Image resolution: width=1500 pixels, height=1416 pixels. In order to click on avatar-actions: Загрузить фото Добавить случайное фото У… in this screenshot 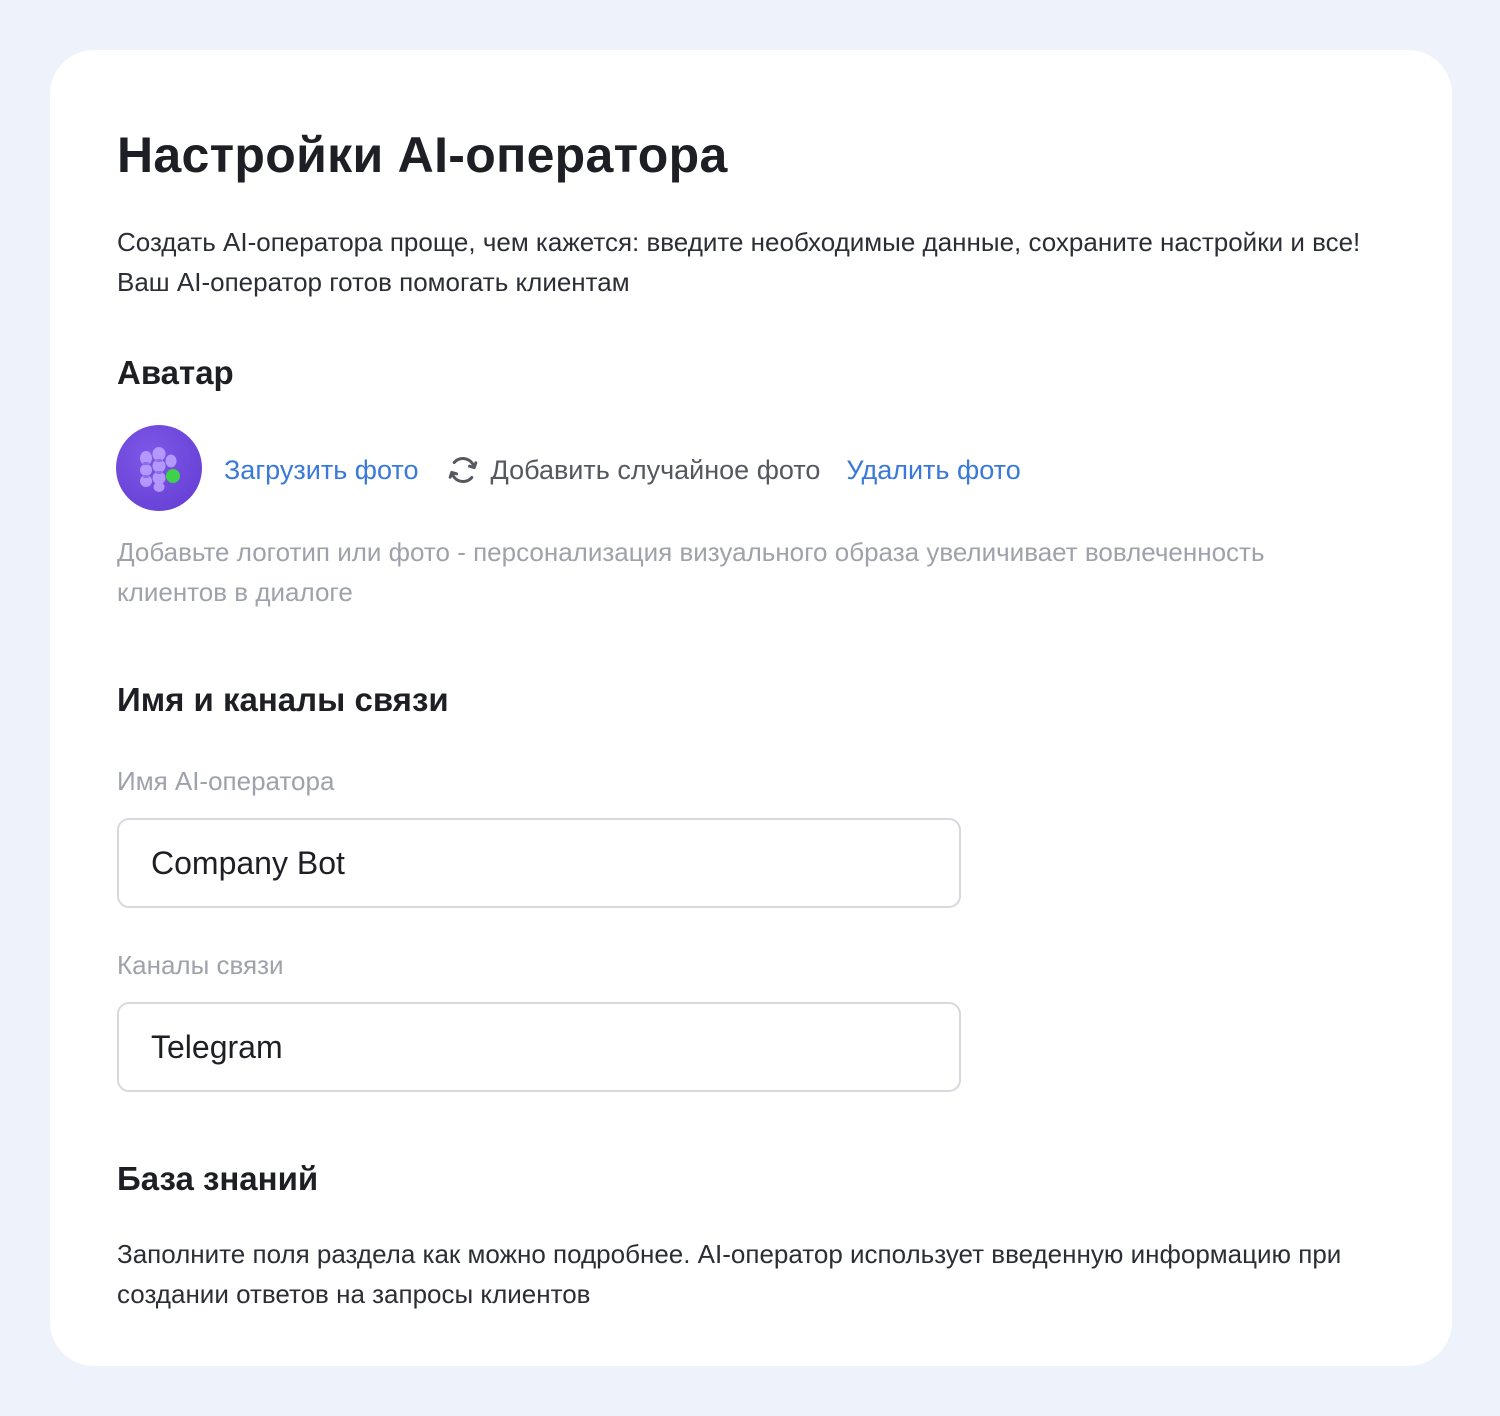, I will do `click(622, 470)`.